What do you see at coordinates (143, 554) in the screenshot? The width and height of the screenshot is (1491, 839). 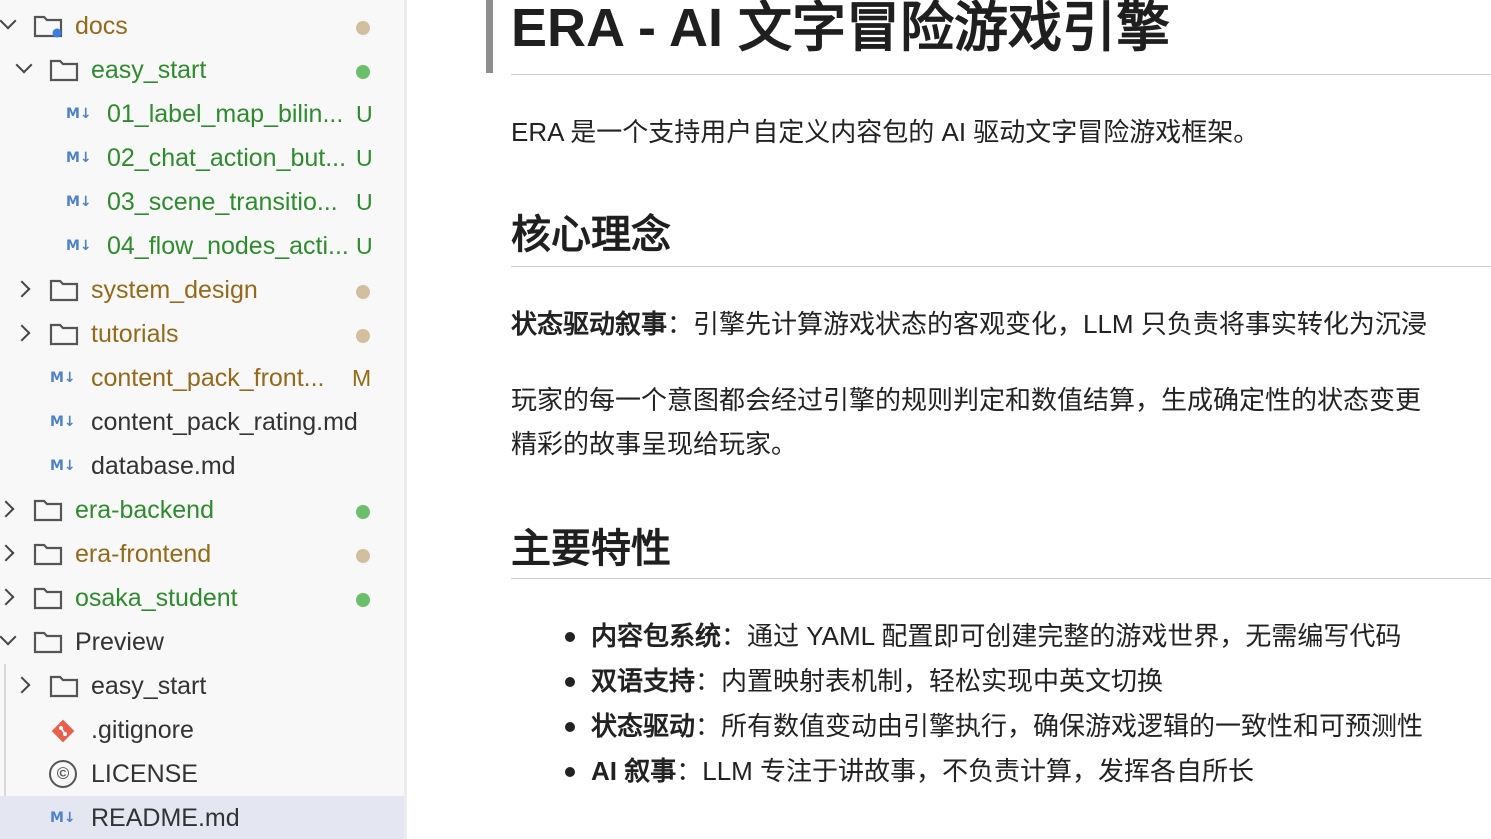 I see `tree-label: era-frontend` at bounding box center [143, 554].